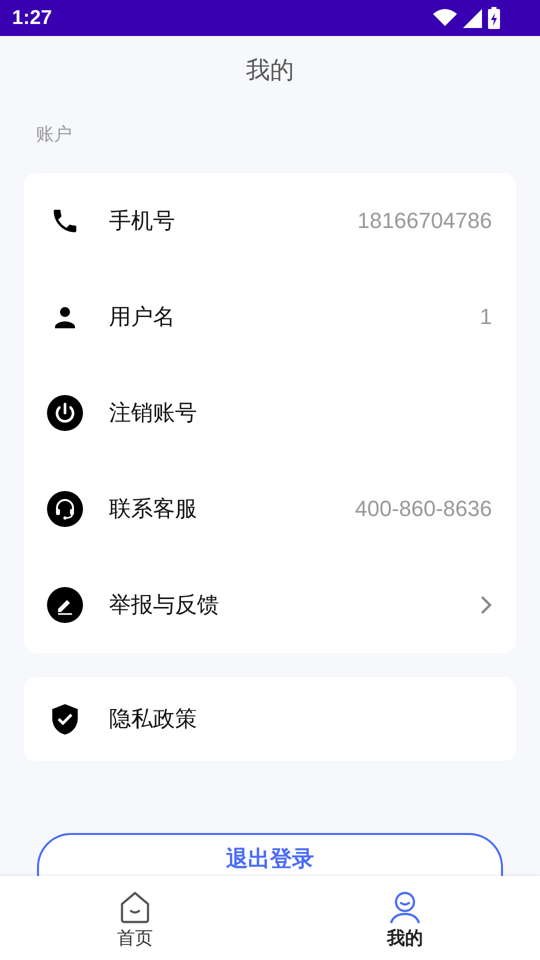 This screenshot has width=540, height=960. What do you see at coordinates (270, 221) in the screenshot?
I see `settings-row: 手机号 18166704786` at bounding box center [270, 221].